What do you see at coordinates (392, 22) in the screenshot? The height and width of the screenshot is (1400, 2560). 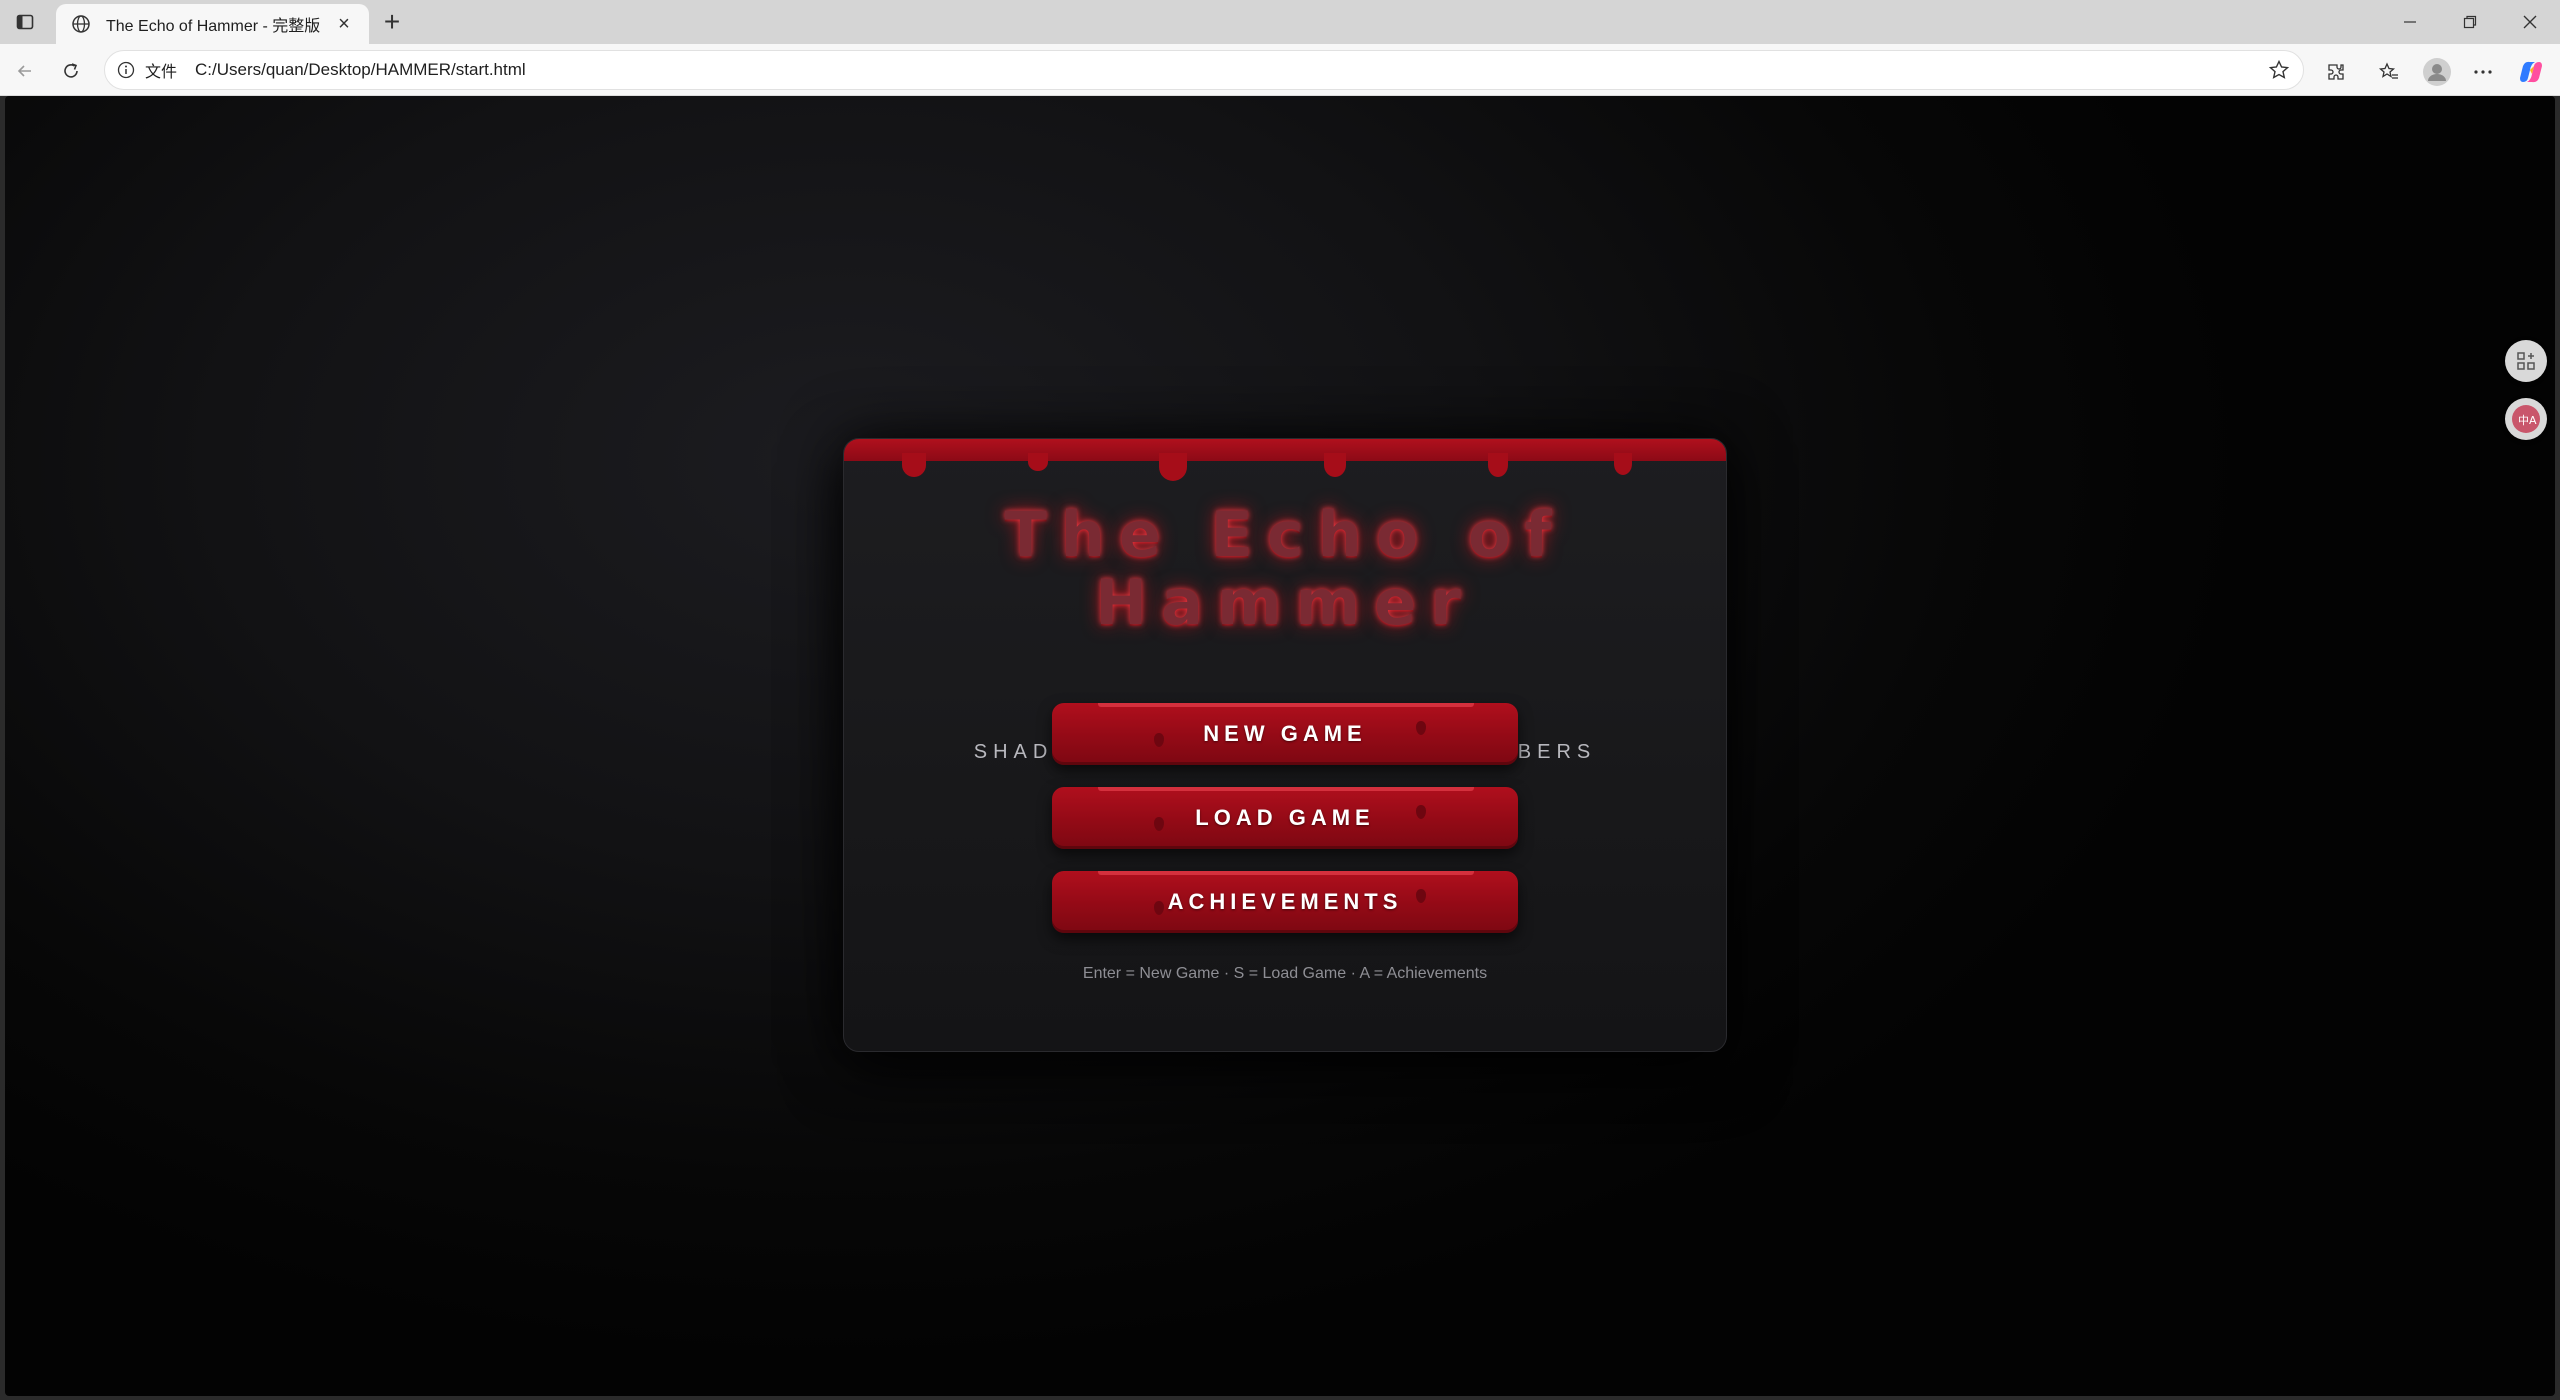 I see `new-tab-button: +` at bounding box center [392, 22].